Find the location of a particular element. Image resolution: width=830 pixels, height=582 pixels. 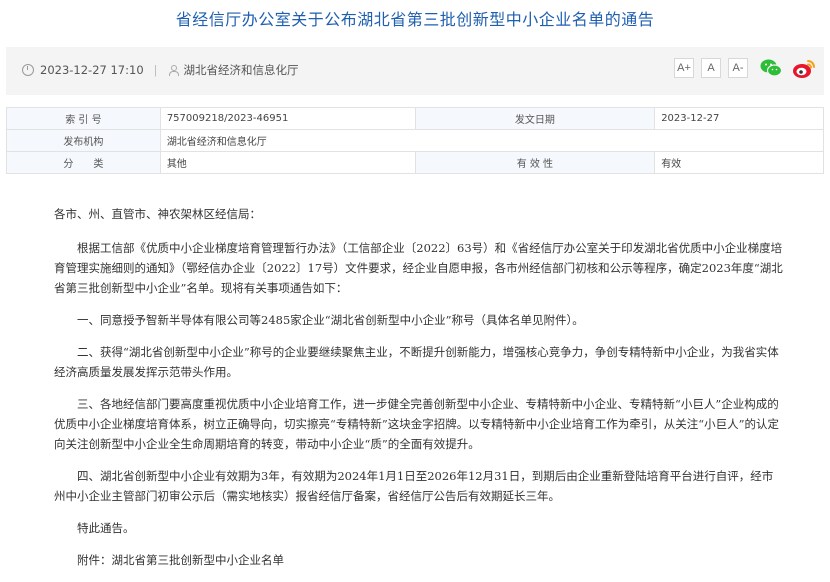

publisher-name: 湖北省经济和信息化厅 is located at coordinates (241, 70).